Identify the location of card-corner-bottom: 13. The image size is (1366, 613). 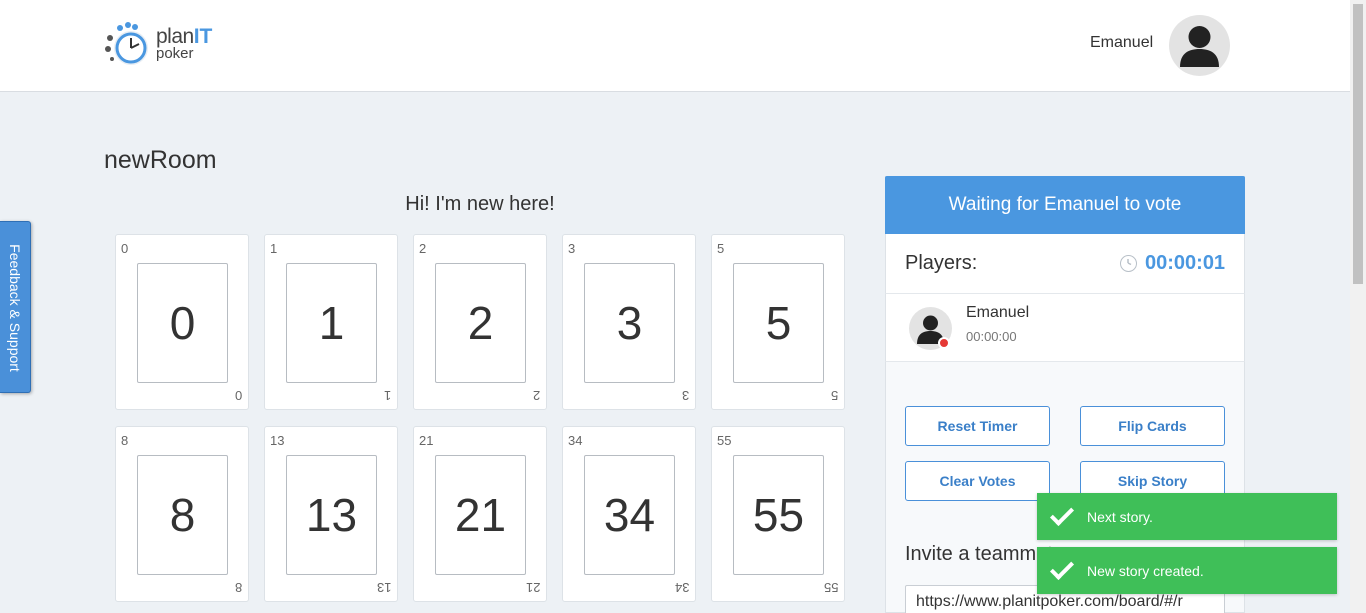
(383, 587).